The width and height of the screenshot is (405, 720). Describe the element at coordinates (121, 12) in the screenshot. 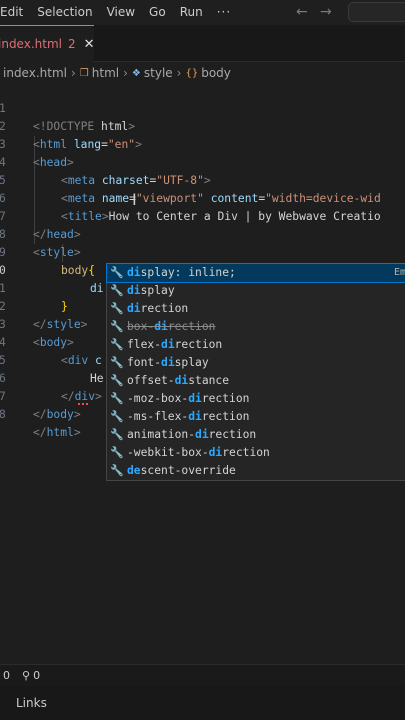

I see `menu-view: View` at that location.